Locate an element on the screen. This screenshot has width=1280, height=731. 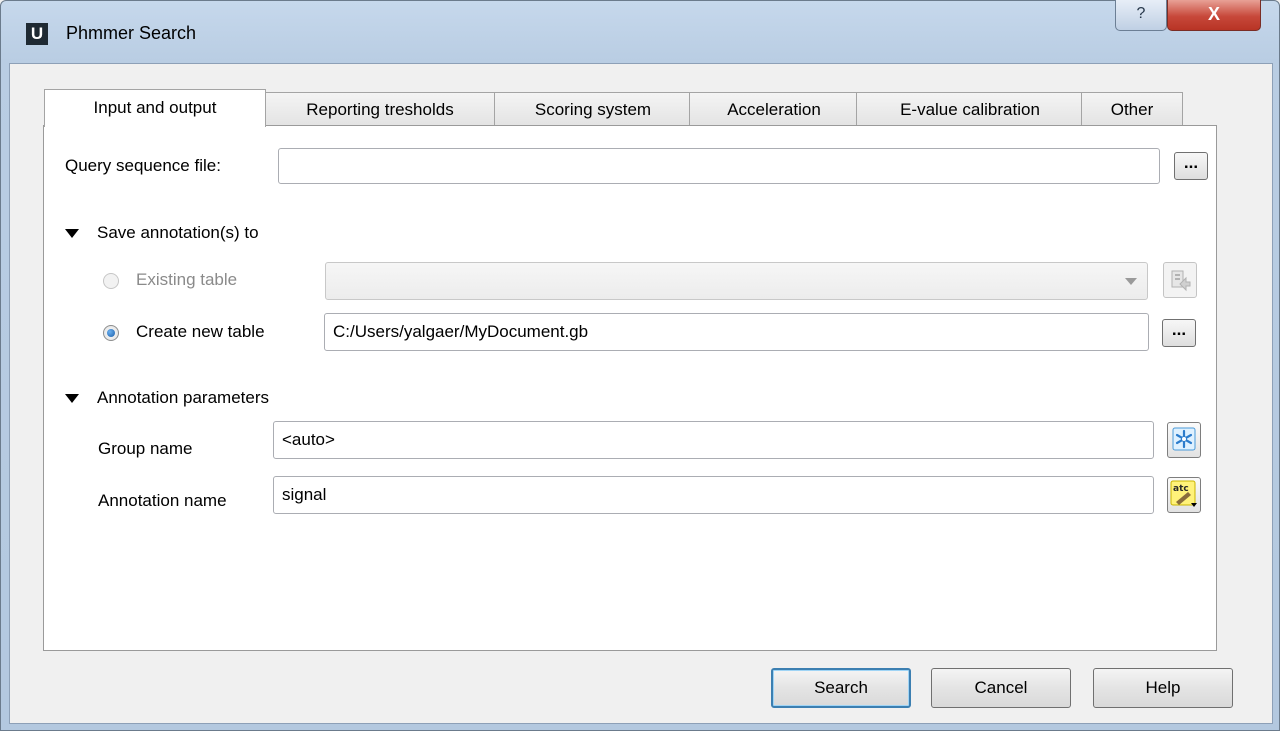
tab-input-and-output: Input and output is located at coordinates (155, 108).